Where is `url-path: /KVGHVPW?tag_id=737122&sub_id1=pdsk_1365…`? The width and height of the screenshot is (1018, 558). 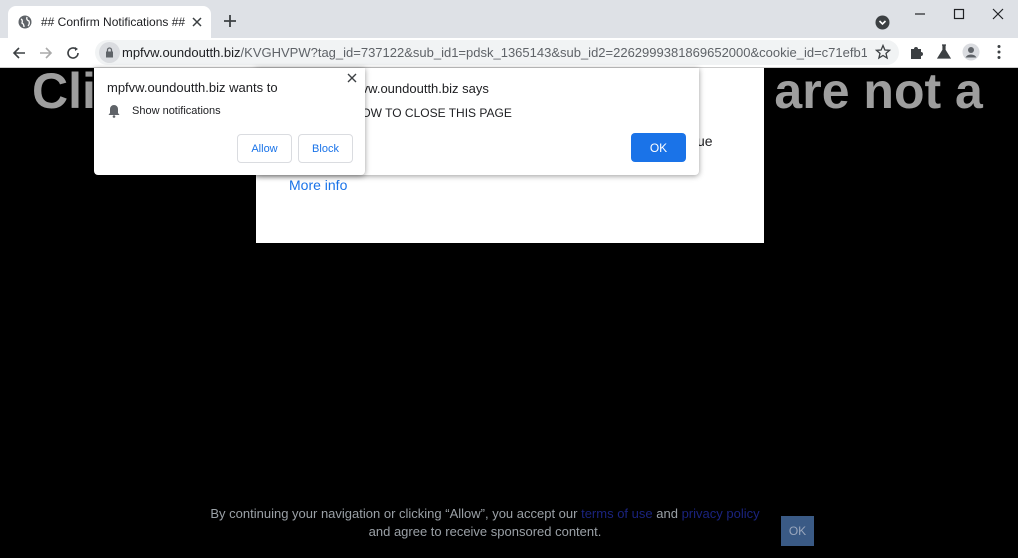 url-path: /KVGHVPW?tag_id=737122&sub_id1=pdsk_1365… is located at coordinates (553, 52).